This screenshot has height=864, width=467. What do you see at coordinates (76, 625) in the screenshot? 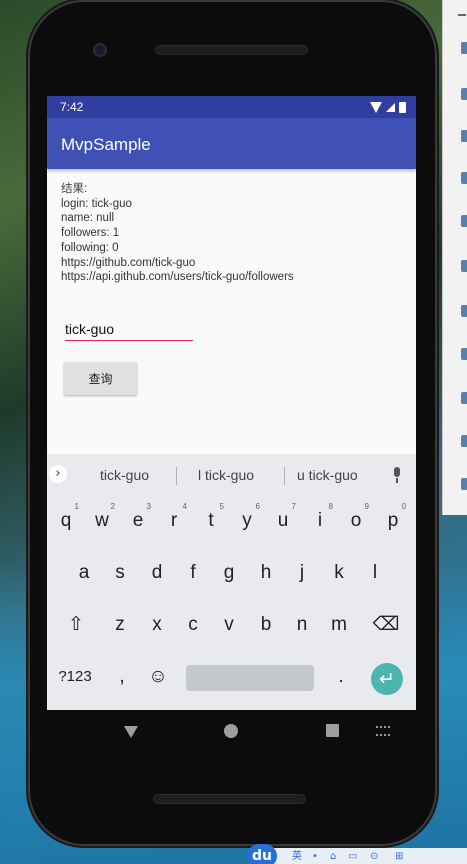
I see `shift-icon: ⇧` at bounding box center [76, 625].